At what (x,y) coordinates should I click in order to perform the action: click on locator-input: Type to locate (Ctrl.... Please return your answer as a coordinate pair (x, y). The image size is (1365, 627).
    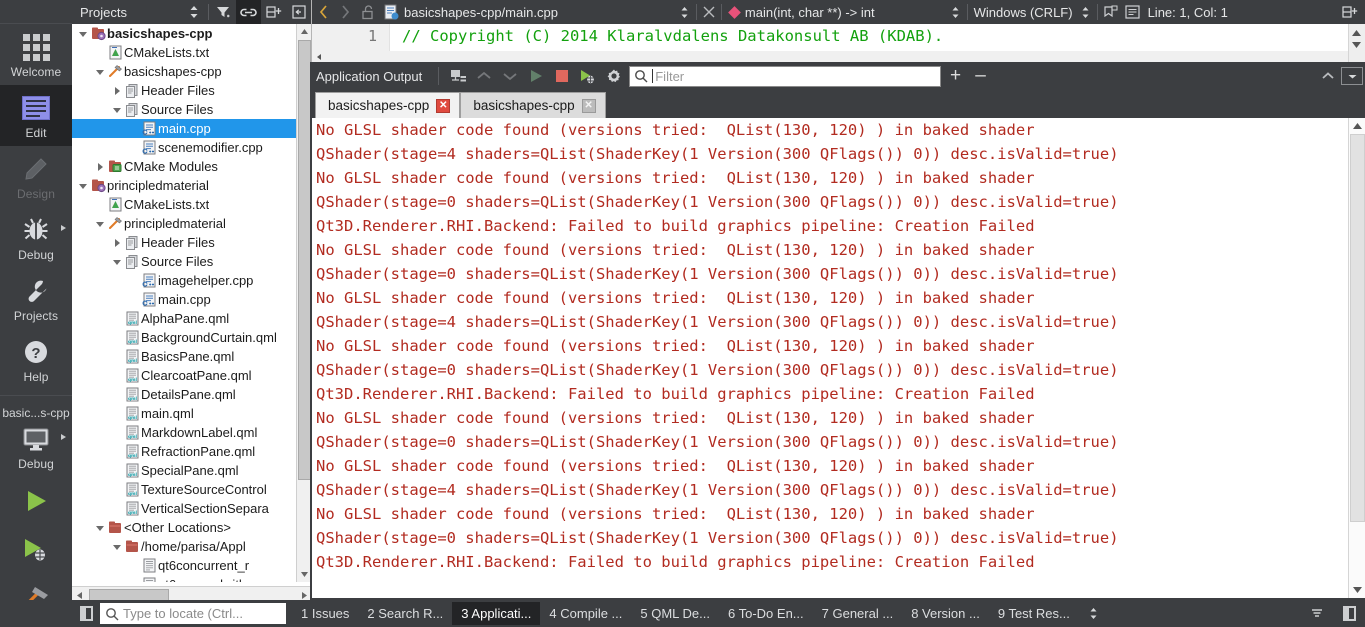
    Looking at the image, I should click on (193, 613).